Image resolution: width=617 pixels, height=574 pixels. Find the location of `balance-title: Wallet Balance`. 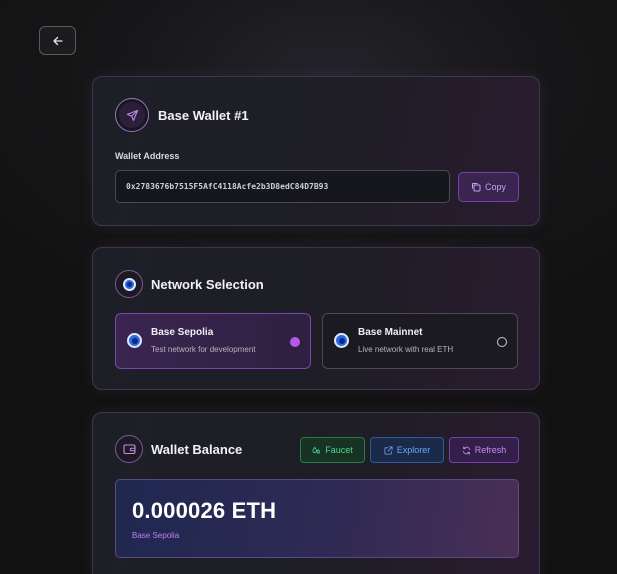

balance-title: Wallet Balance is located at coordinates (197, 449).